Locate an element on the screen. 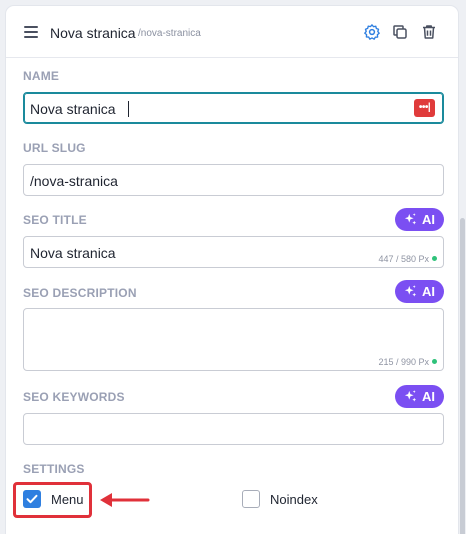 The image size is (466, 534). url-slug-label: URL SLUG is located at coordinates (54, 148).